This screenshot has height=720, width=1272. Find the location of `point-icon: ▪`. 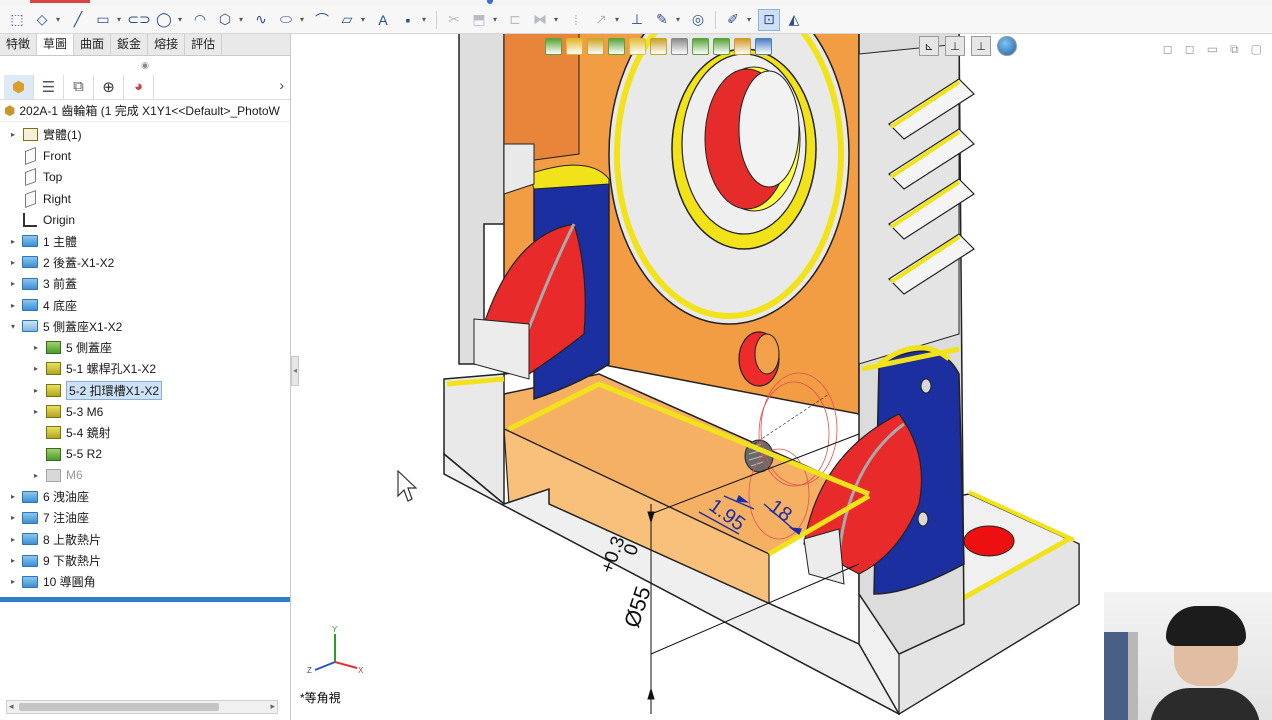

point-icon: ▪ is located at coordinates (408, 20).